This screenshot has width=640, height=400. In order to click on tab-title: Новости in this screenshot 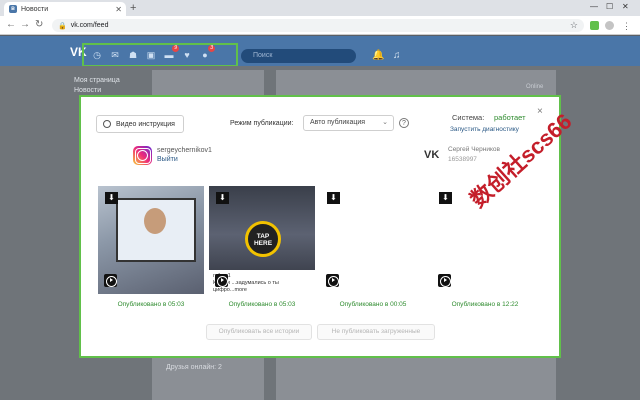, I will do `click(35, 9)`.